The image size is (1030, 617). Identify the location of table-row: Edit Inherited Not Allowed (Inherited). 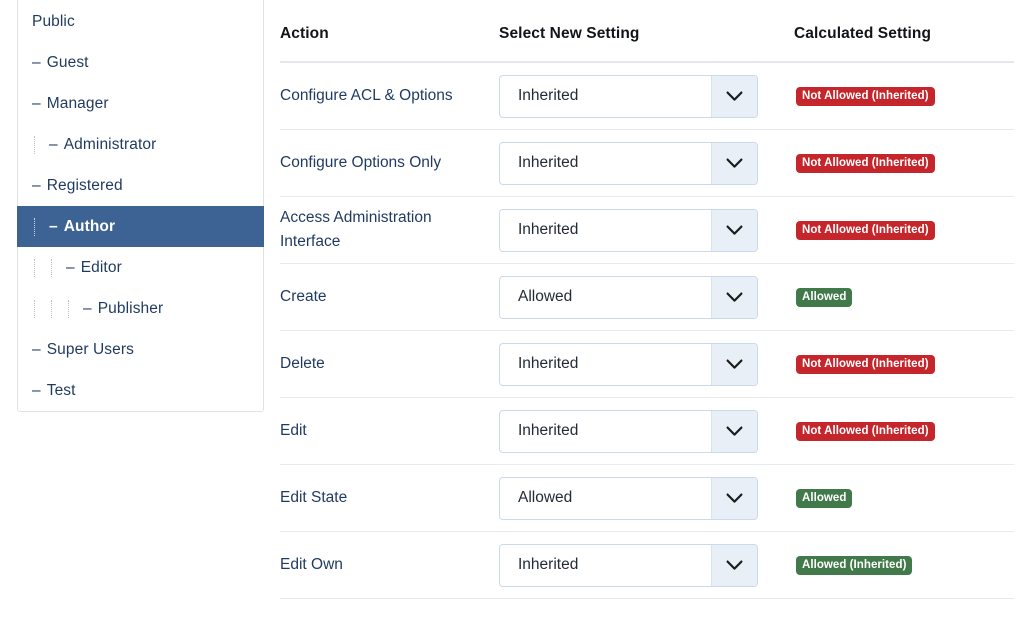
(647, 431).